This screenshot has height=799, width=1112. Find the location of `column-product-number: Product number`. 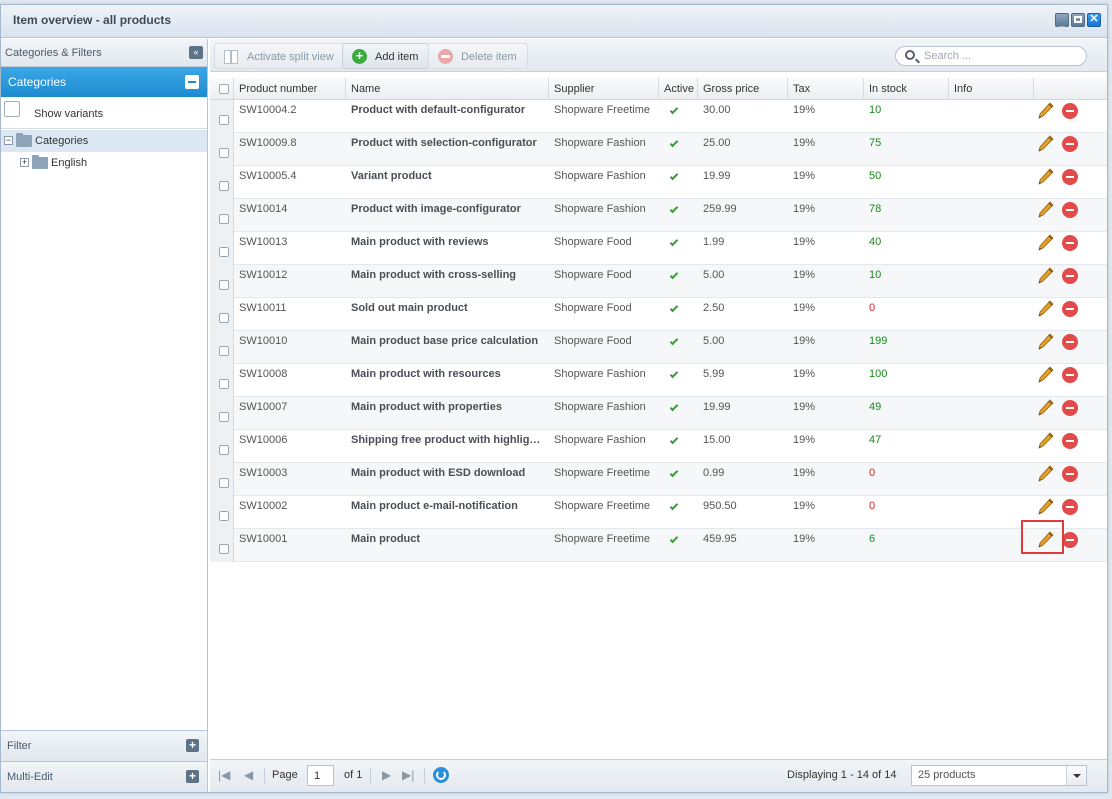

column-product-number: Product number is located at coordinates (290, 89).